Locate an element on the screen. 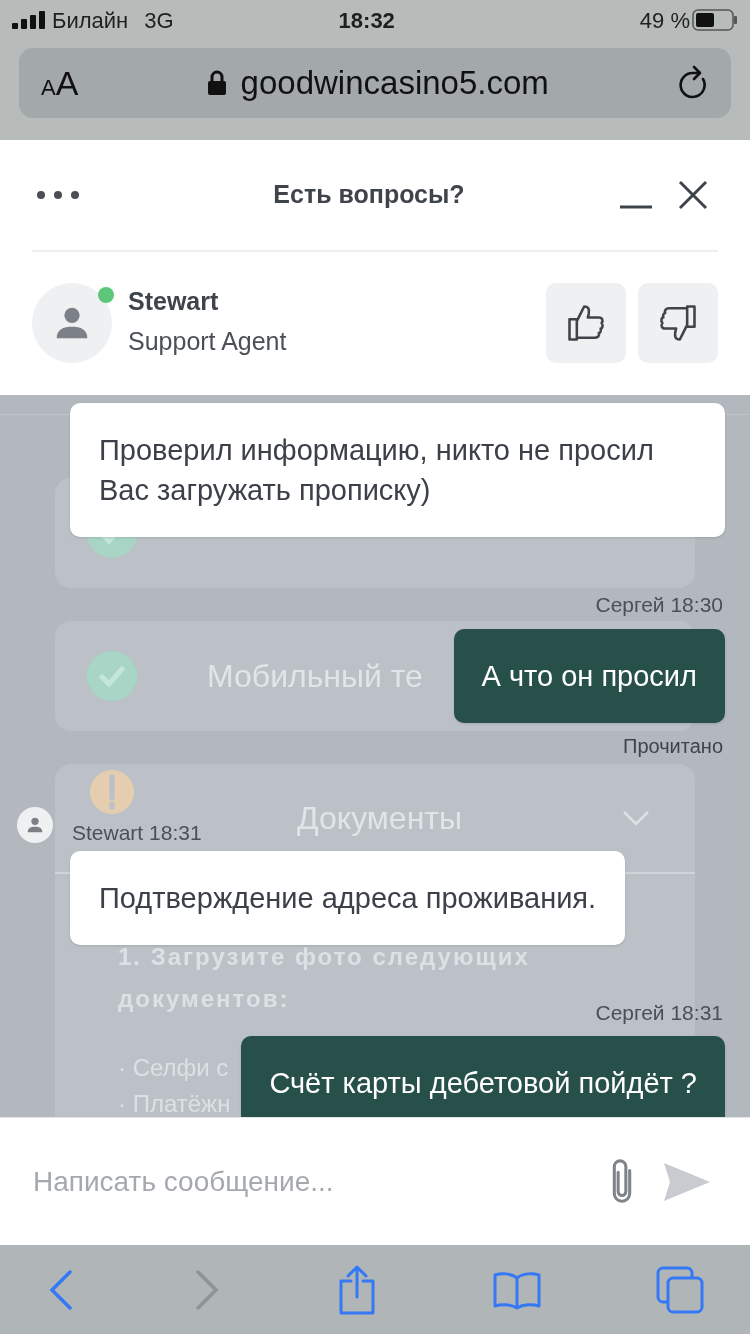  battery-text: 49 % is located at coordinates (664, 20).